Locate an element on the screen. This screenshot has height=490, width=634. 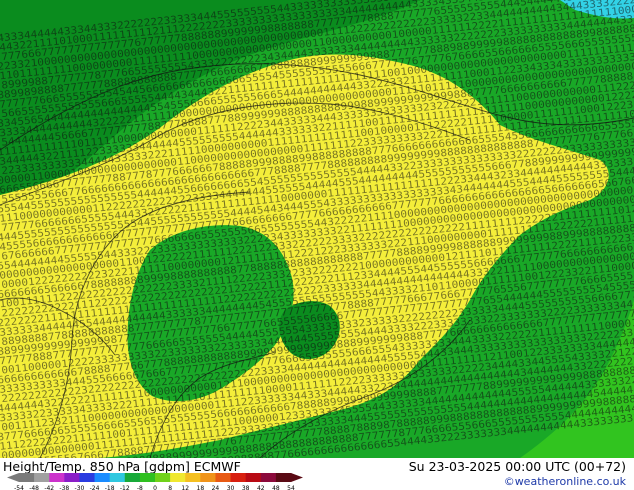
colorbar-tick-label: -18 is located at coordinates (110, 487).